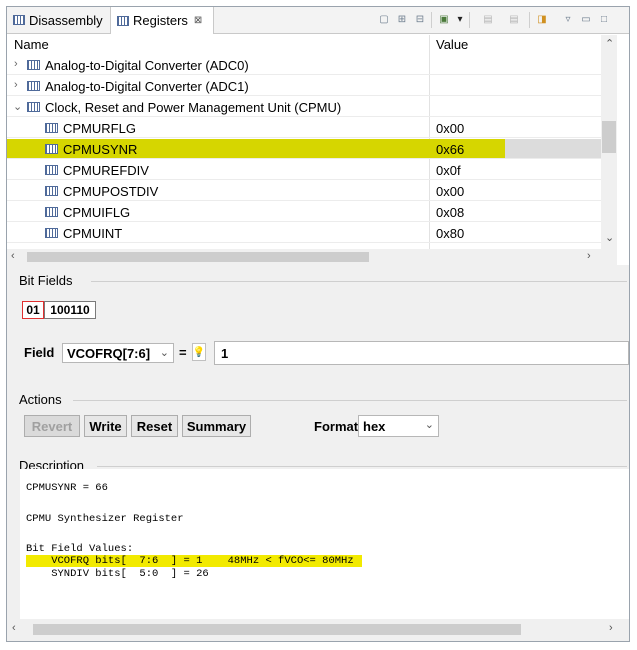  What do you see at coordinates (604, 19) in the screenshot?
I see `maximize-icon: □` at bounding box center [604, 19].